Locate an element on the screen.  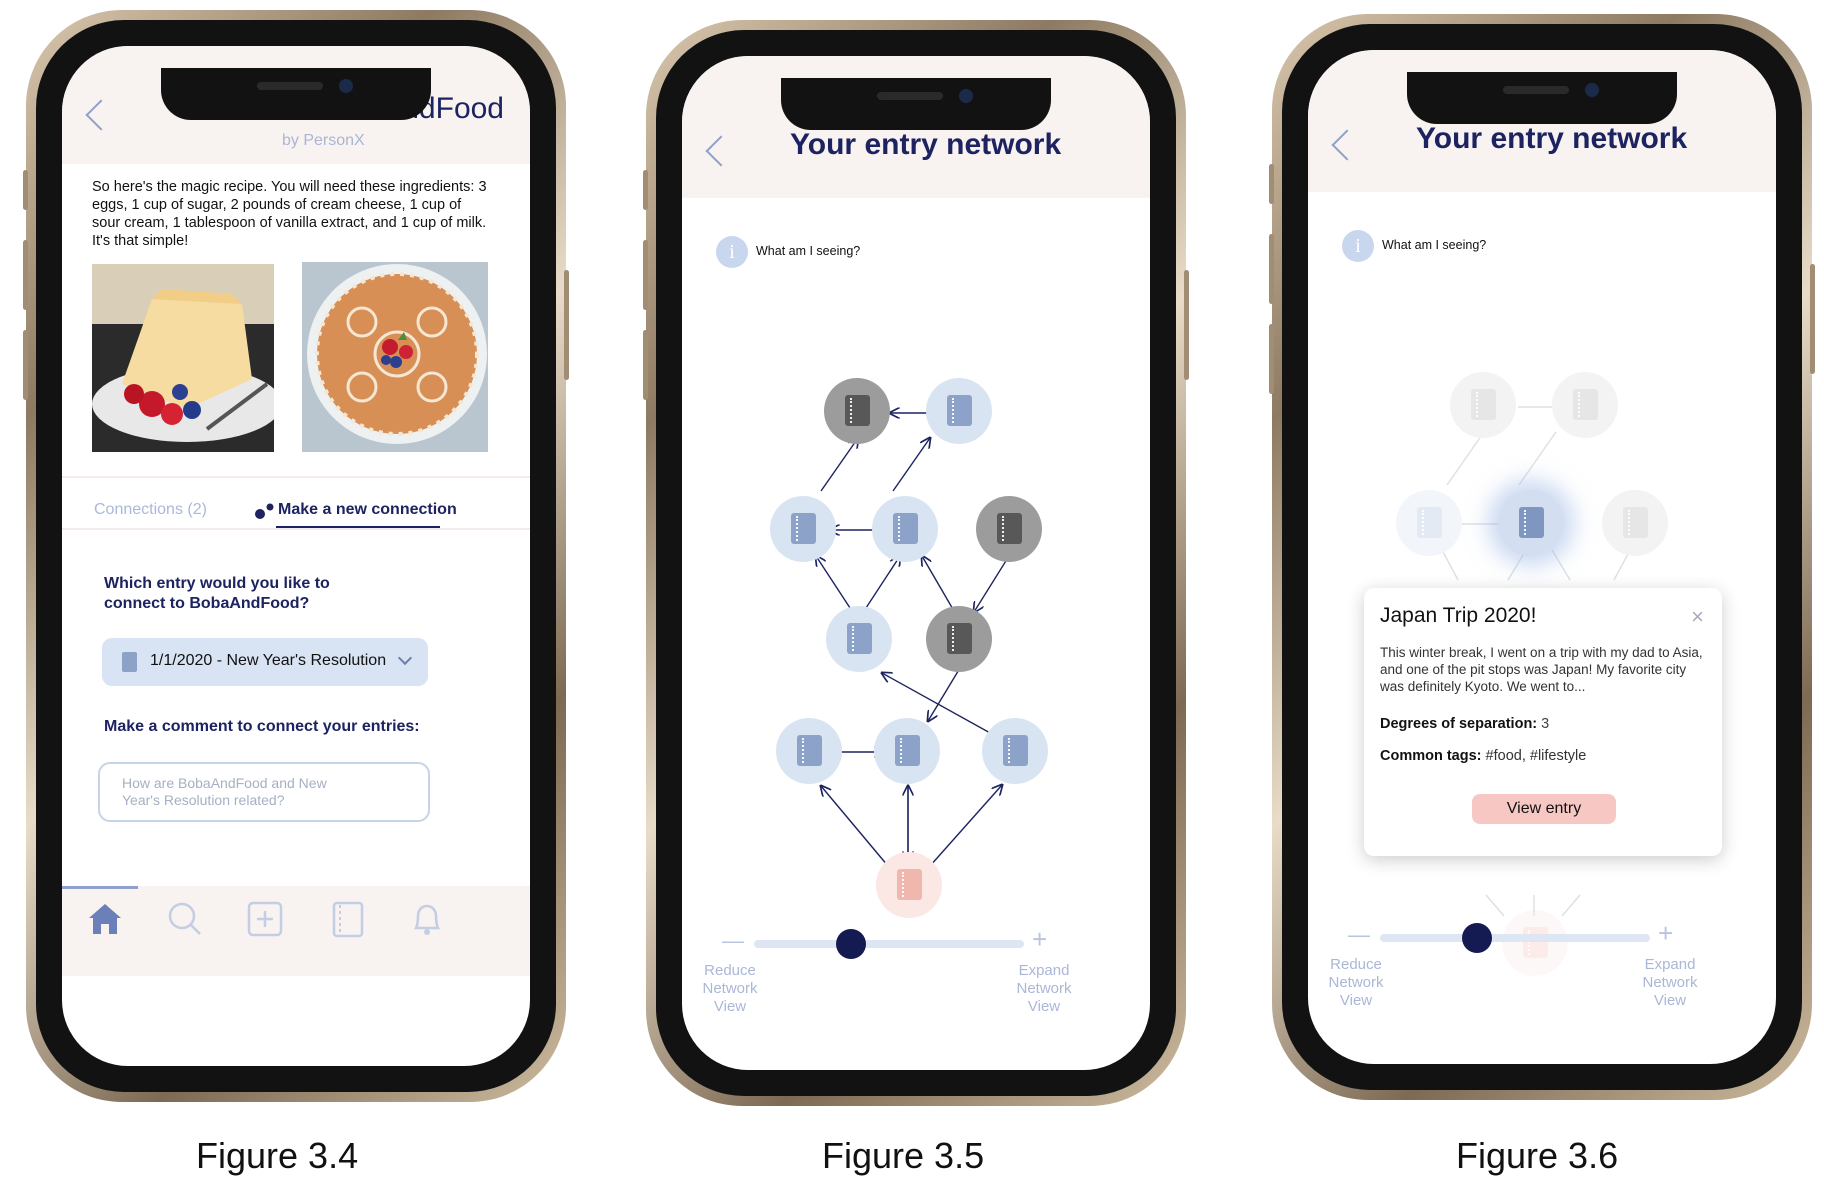
cheesecake-slice-illustration is located at coordinates (183, 353).